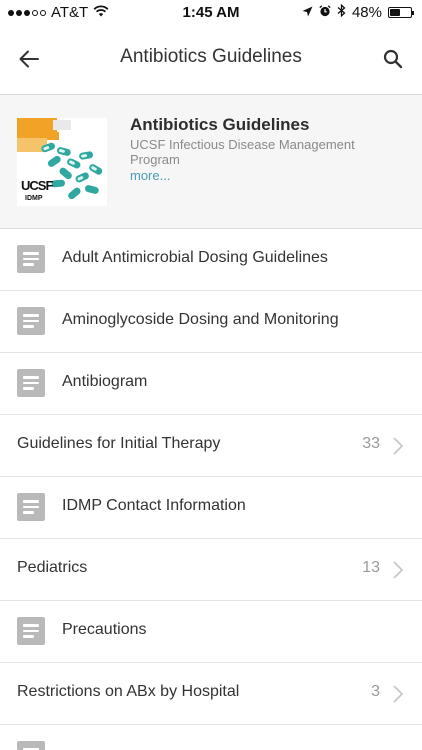 This screenshot has width=422, height=750. Describe the element at coordinates (104, 629) in the screenshot. I see `list-item-label: Precautions` at that location.